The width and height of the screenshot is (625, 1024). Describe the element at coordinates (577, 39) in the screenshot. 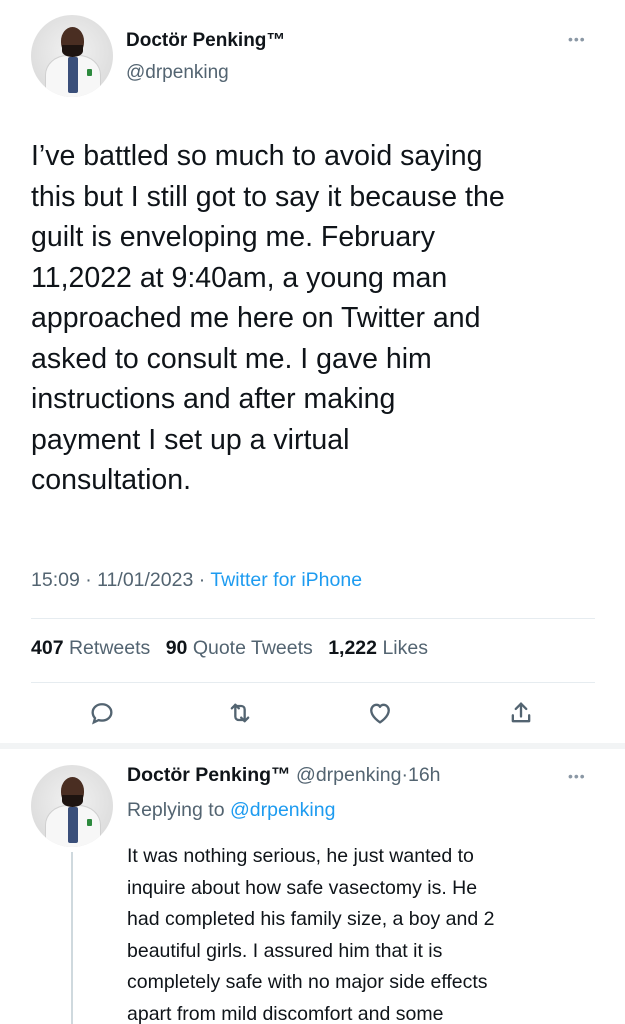

I see `more-options-icon: •••` at that location.